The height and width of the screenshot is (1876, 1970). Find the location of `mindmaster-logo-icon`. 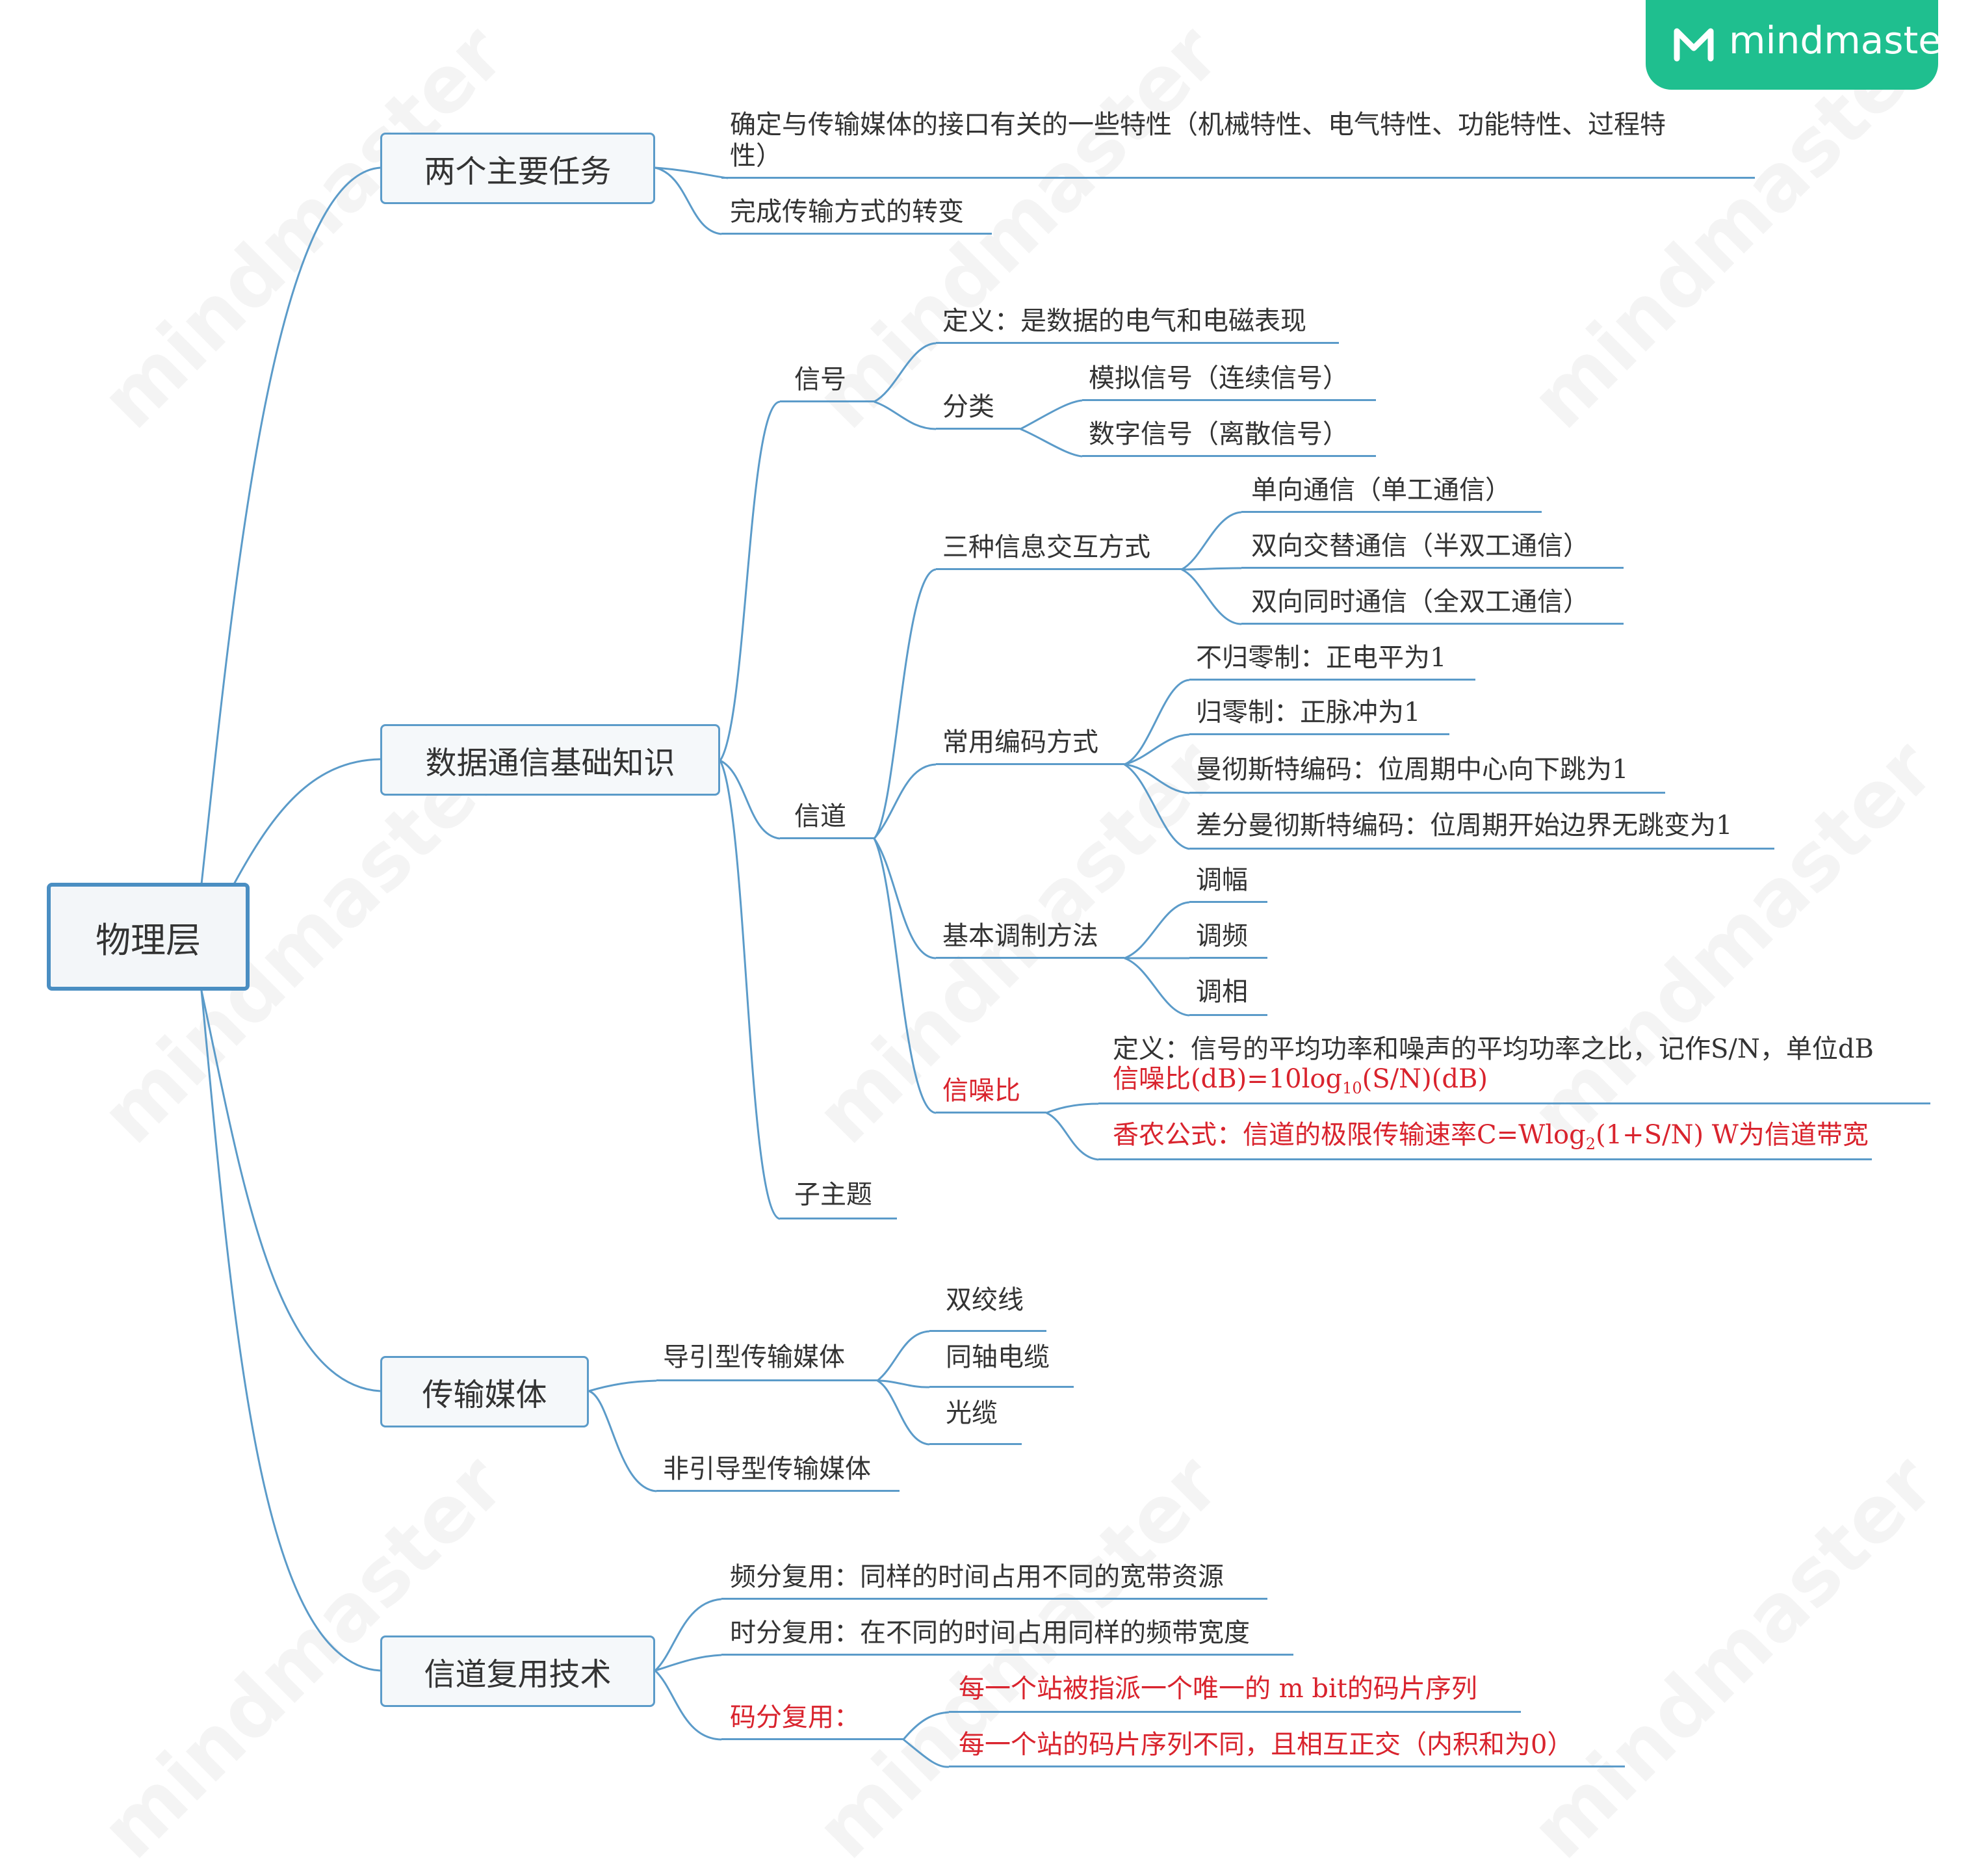

mindmaster-logo-icon is located at coordinates (1694, 45).